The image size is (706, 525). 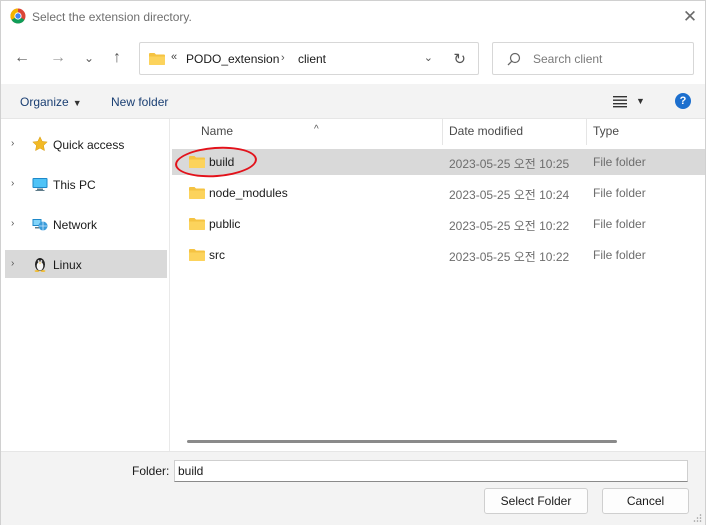 What do you see at coordinates (217, 131) in the screenshot?
I see `column-header-label: Name` at bounding box center [217, 131].